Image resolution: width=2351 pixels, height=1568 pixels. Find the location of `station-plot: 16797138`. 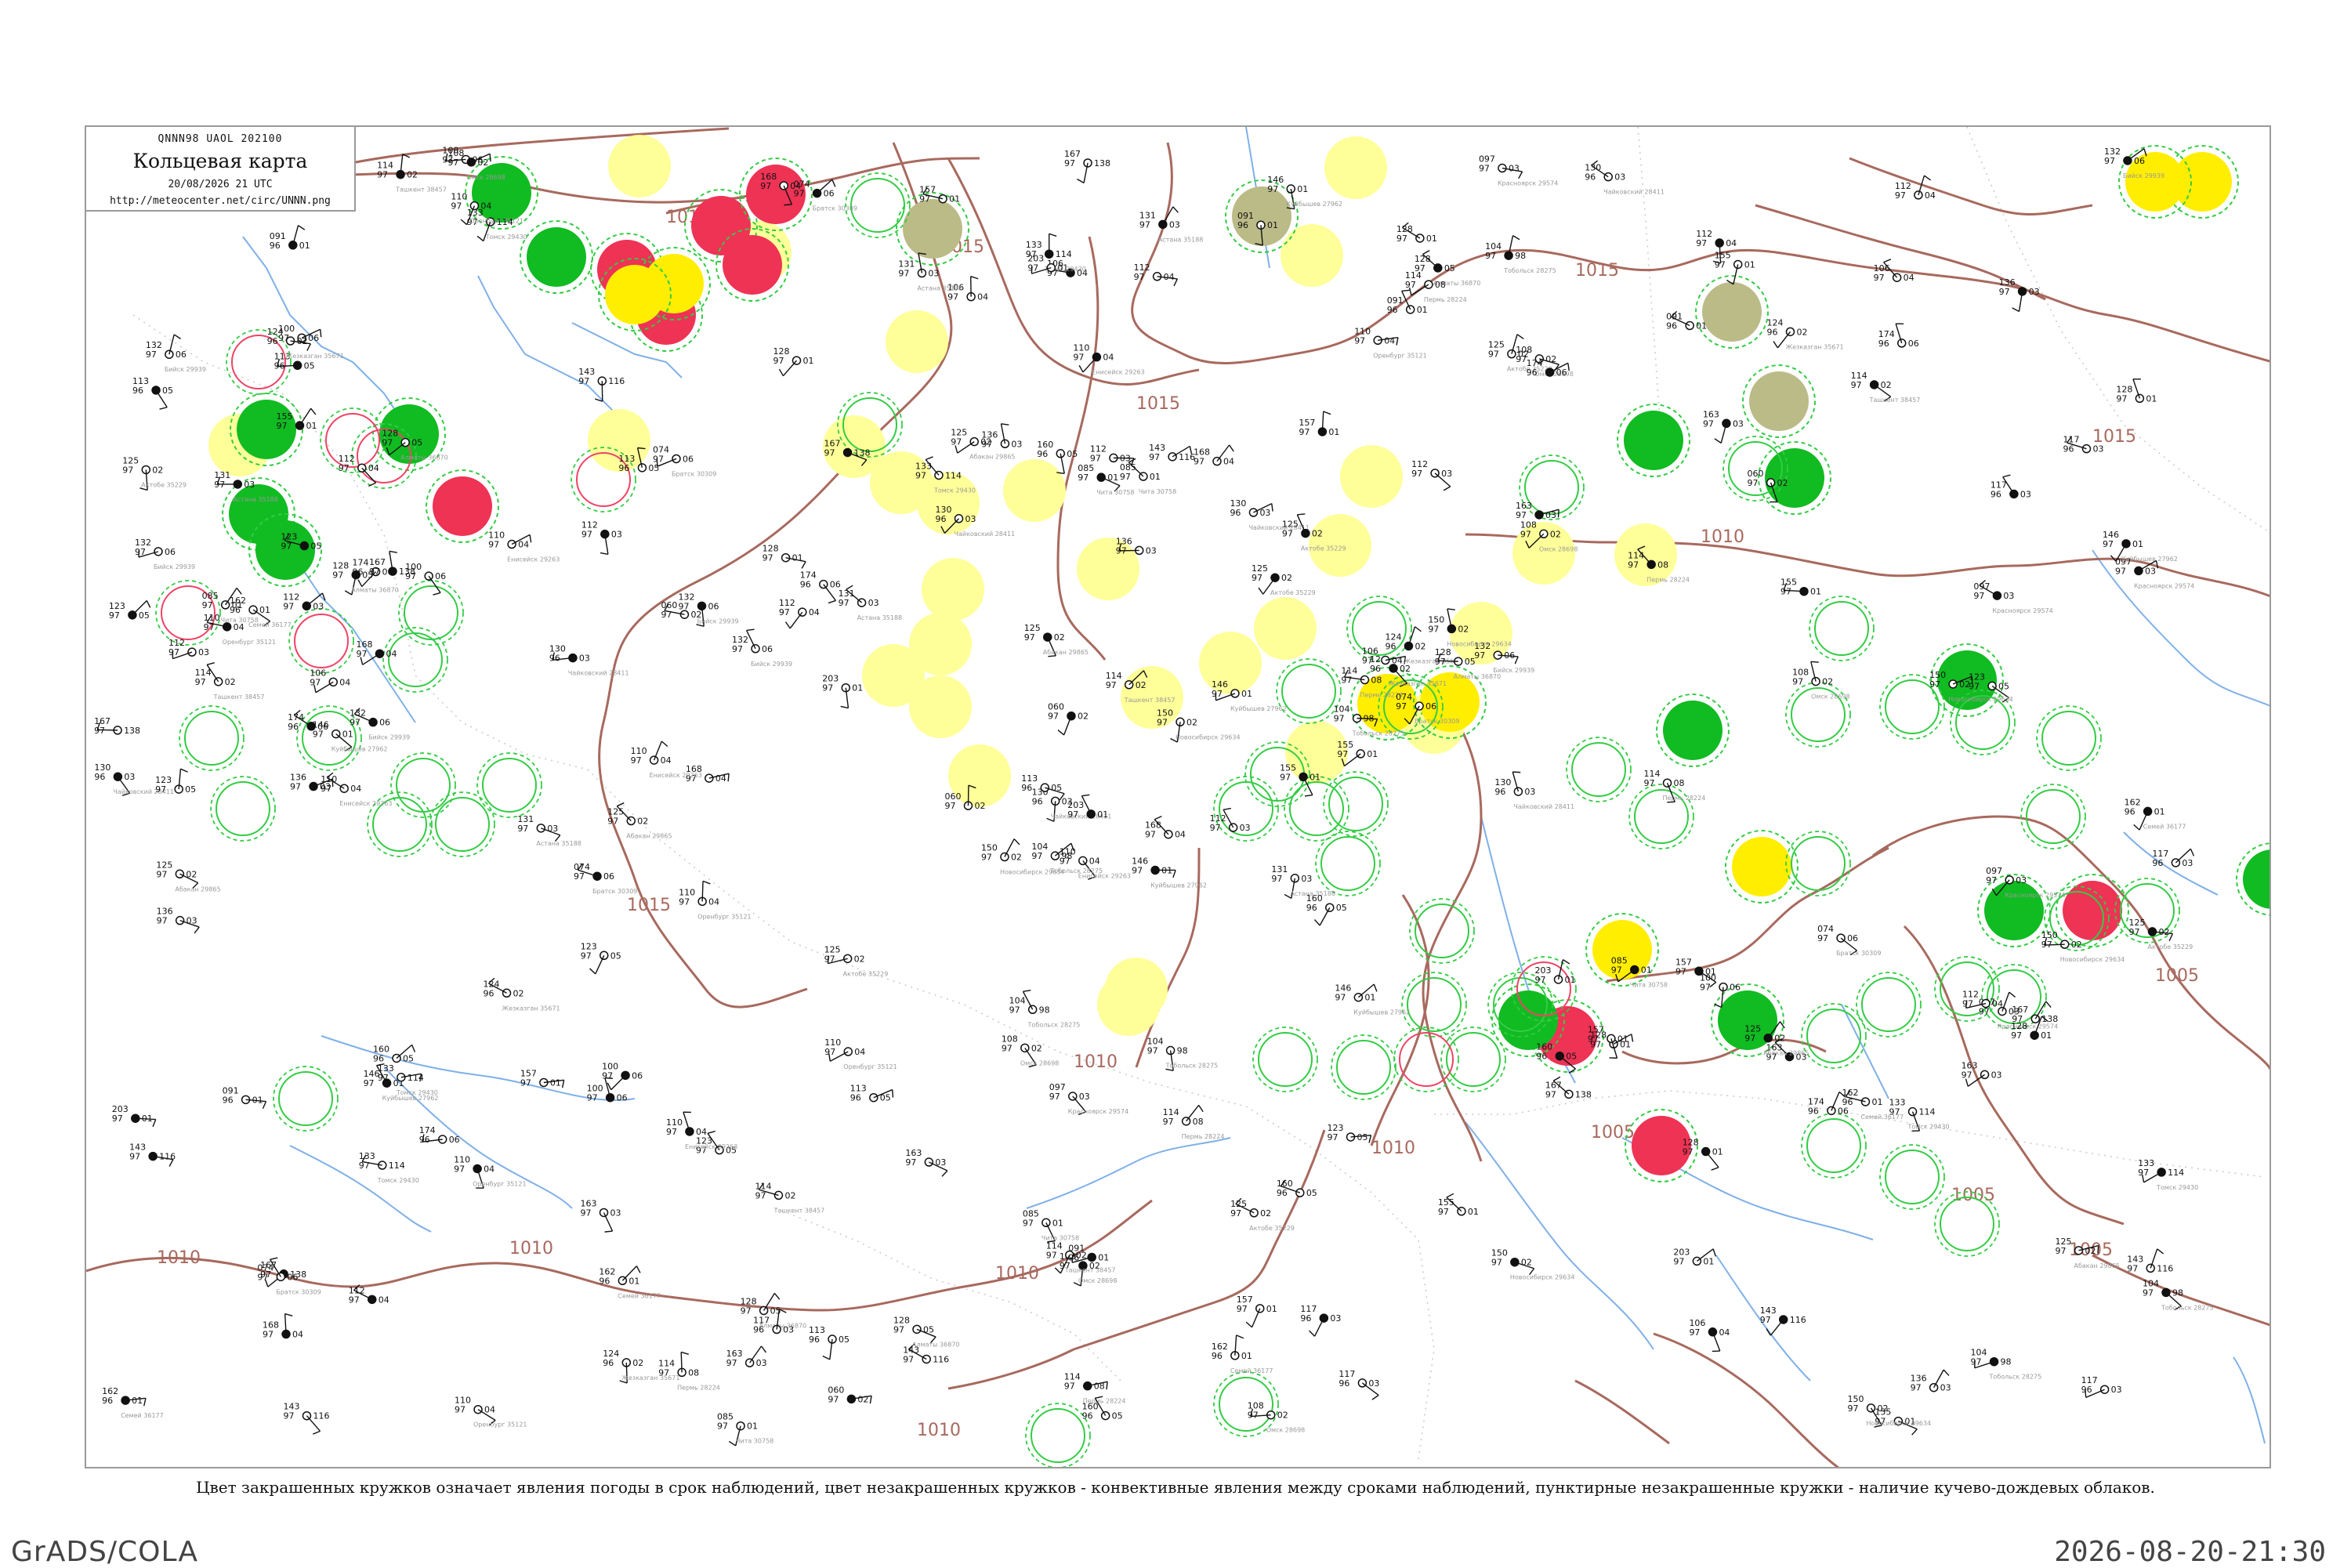

station-plot: 16797138 is located at coordinates (1568, 1088).